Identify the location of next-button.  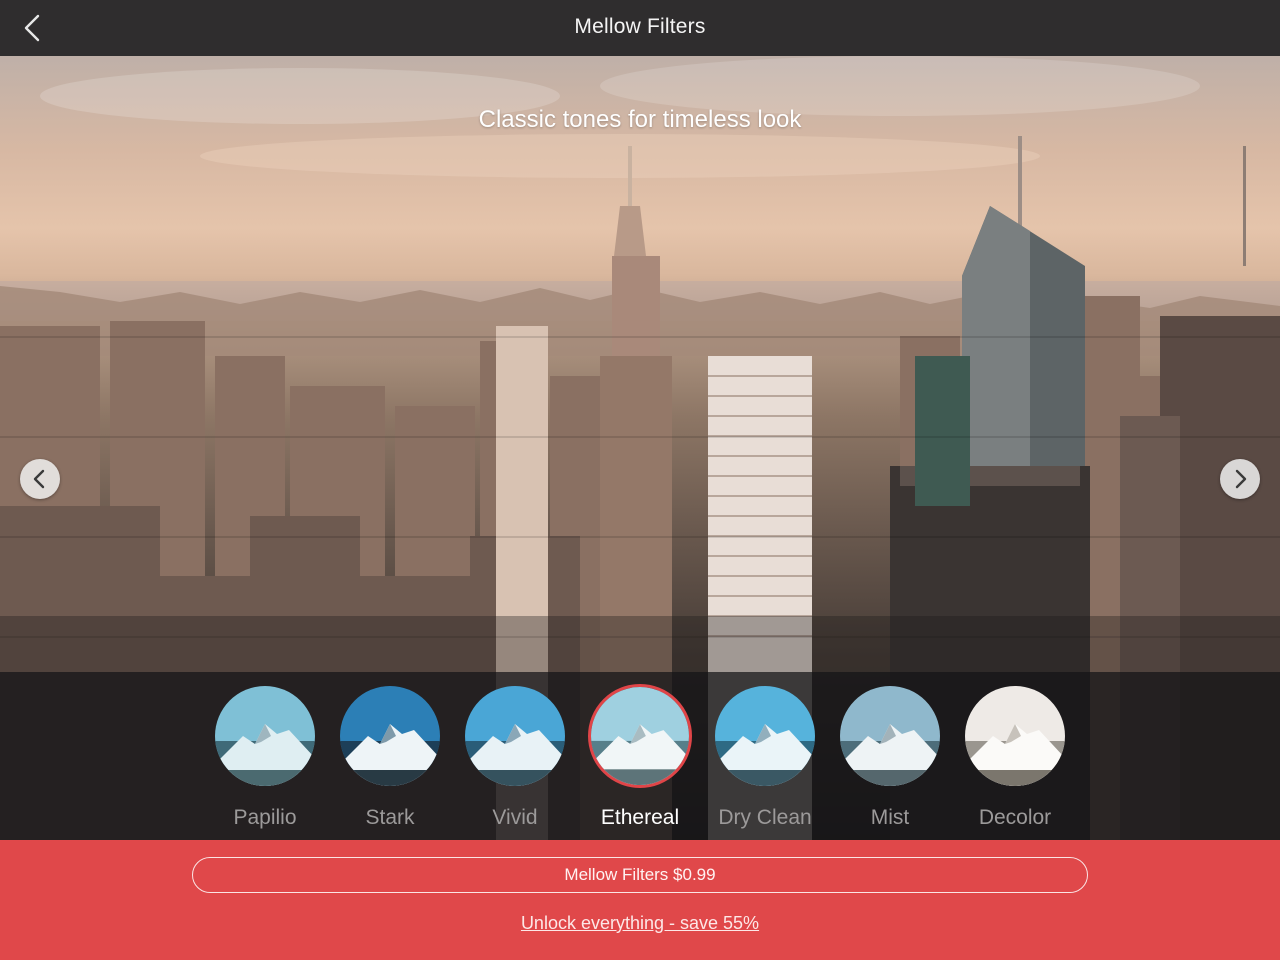
(1240, 479).